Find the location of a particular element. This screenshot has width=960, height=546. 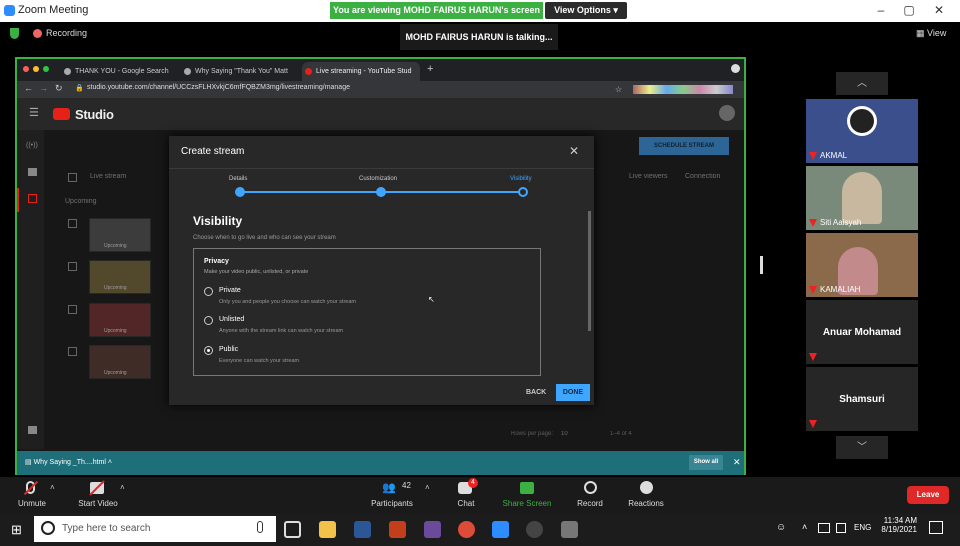

minimize-icon: – is located at coordinates (881, 10).